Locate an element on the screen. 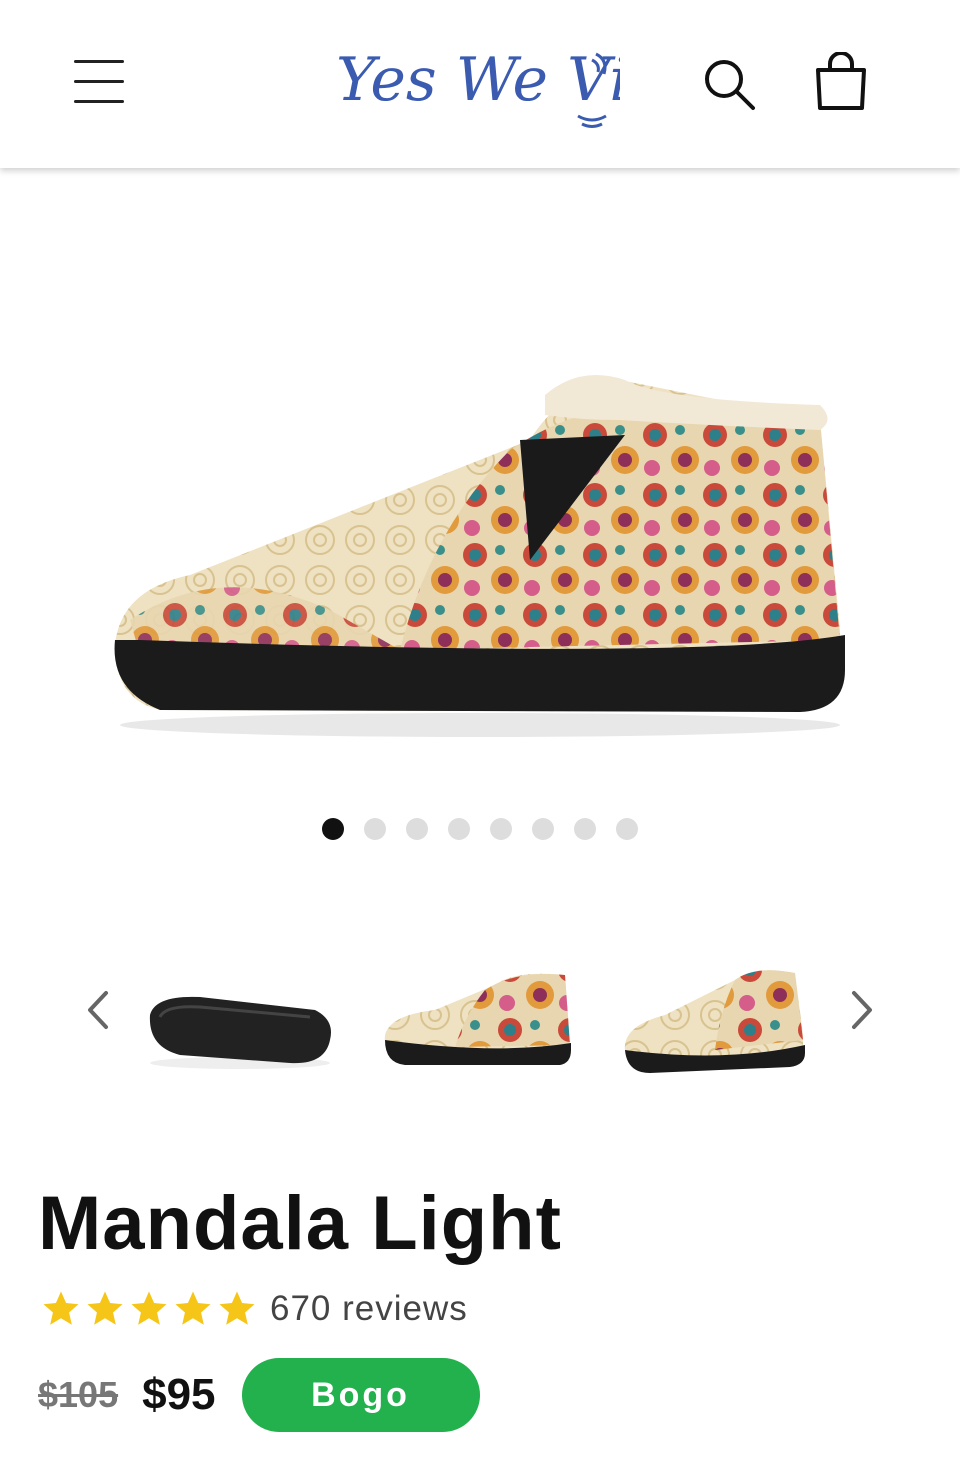 This screenshot has height=1472, width=960. bogo-badge: Bogo is located at coordinates (360, 1395).